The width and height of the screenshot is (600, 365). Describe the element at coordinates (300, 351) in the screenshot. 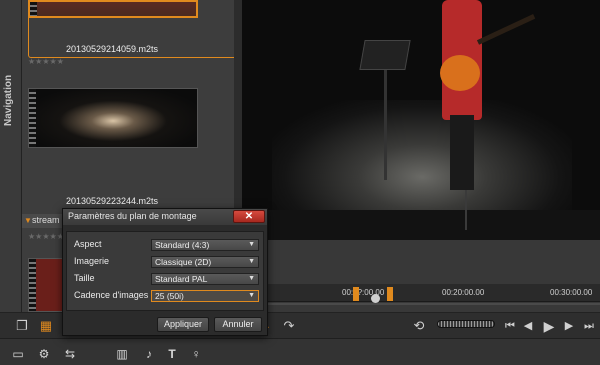

I see `timeline-toolbar: ▭ ⚙ ⇆ ▥ ♪ T ♀` at that location.